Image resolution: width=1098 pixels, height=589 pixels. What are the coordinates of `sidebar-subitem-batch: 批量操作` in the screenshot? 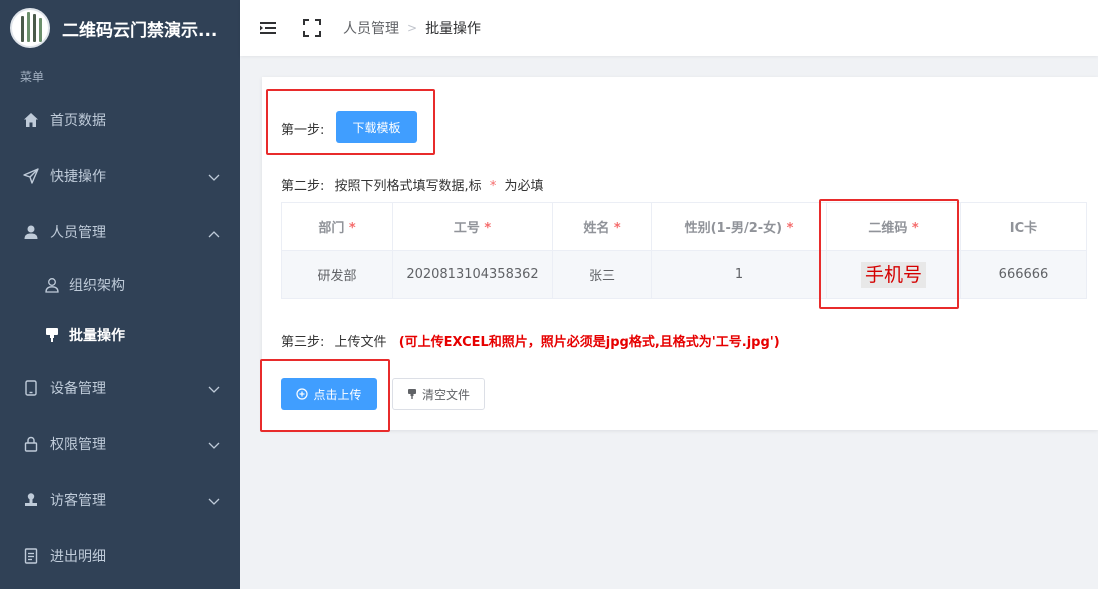 It's located at (120, 335).